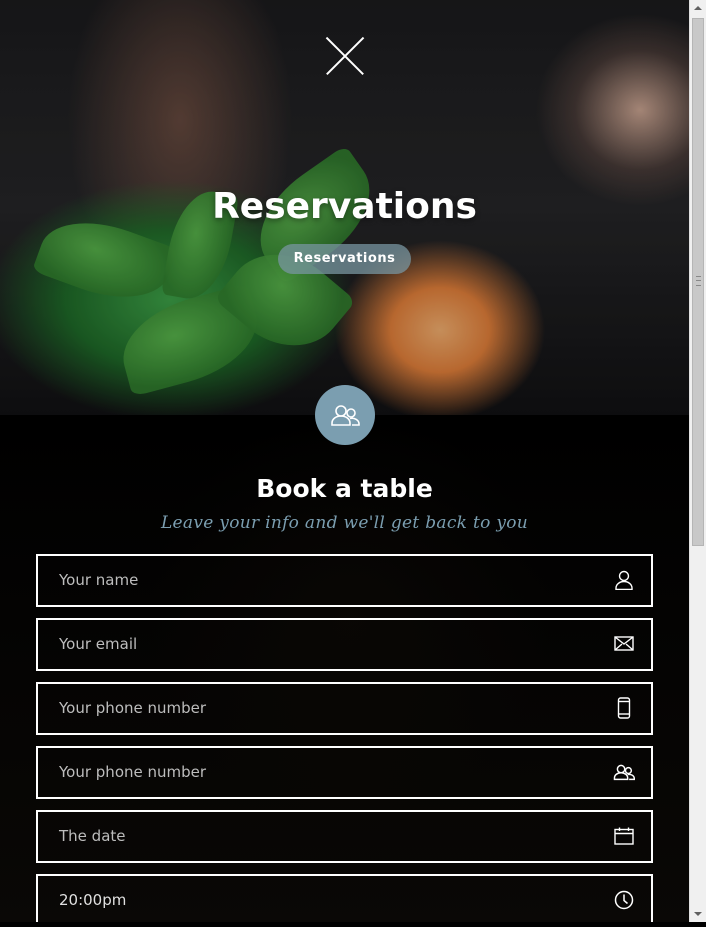 The height and width of the screenshot is (927, 706). I want to click on scrollbar-thumb, so click(698, 282).